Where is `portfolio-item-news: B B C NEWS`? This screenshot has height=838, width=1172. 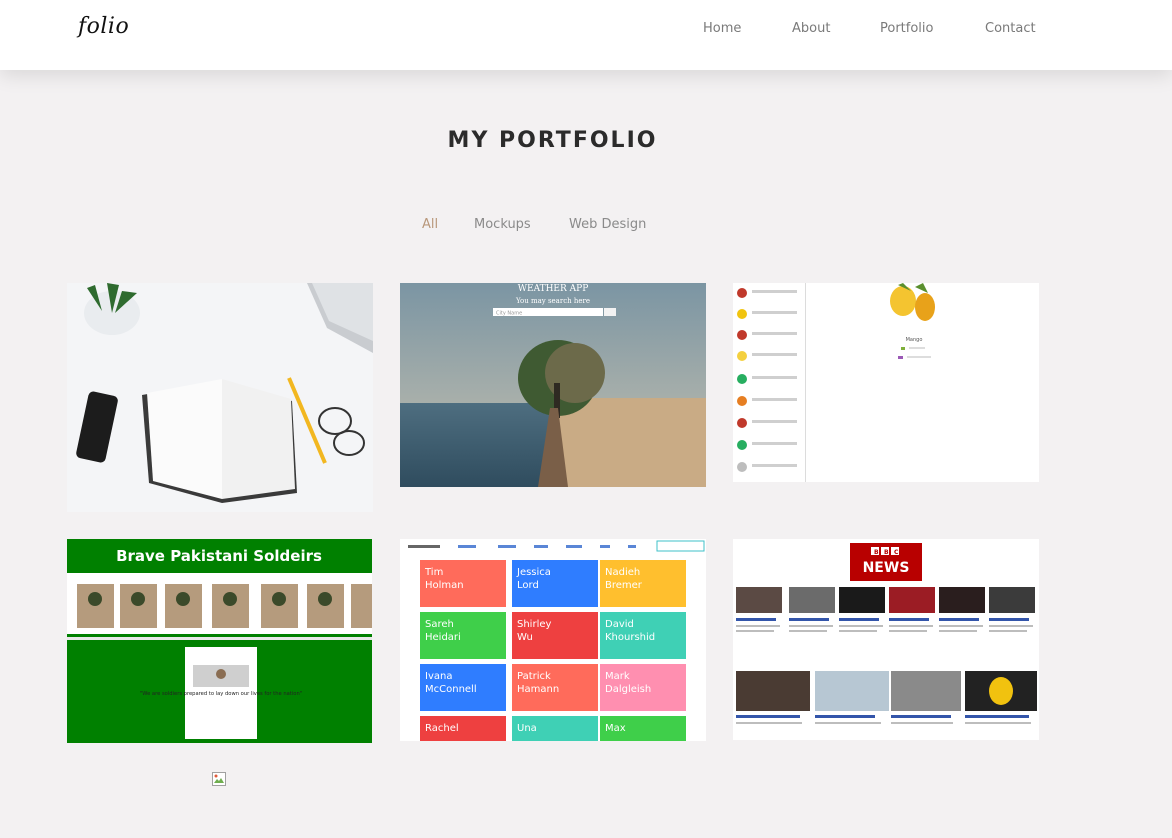
portfolio-item-news: B B C NEWS is located at coordinates (886, 639).